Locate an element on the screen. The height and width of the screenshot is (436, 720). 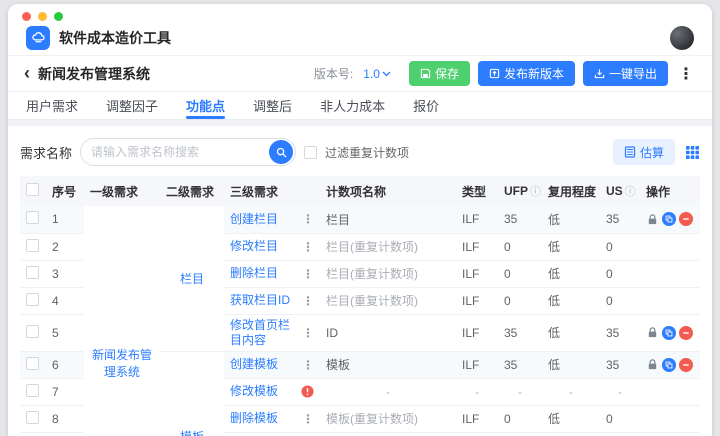
row-index: 1 is located at coordinates (65, 220).